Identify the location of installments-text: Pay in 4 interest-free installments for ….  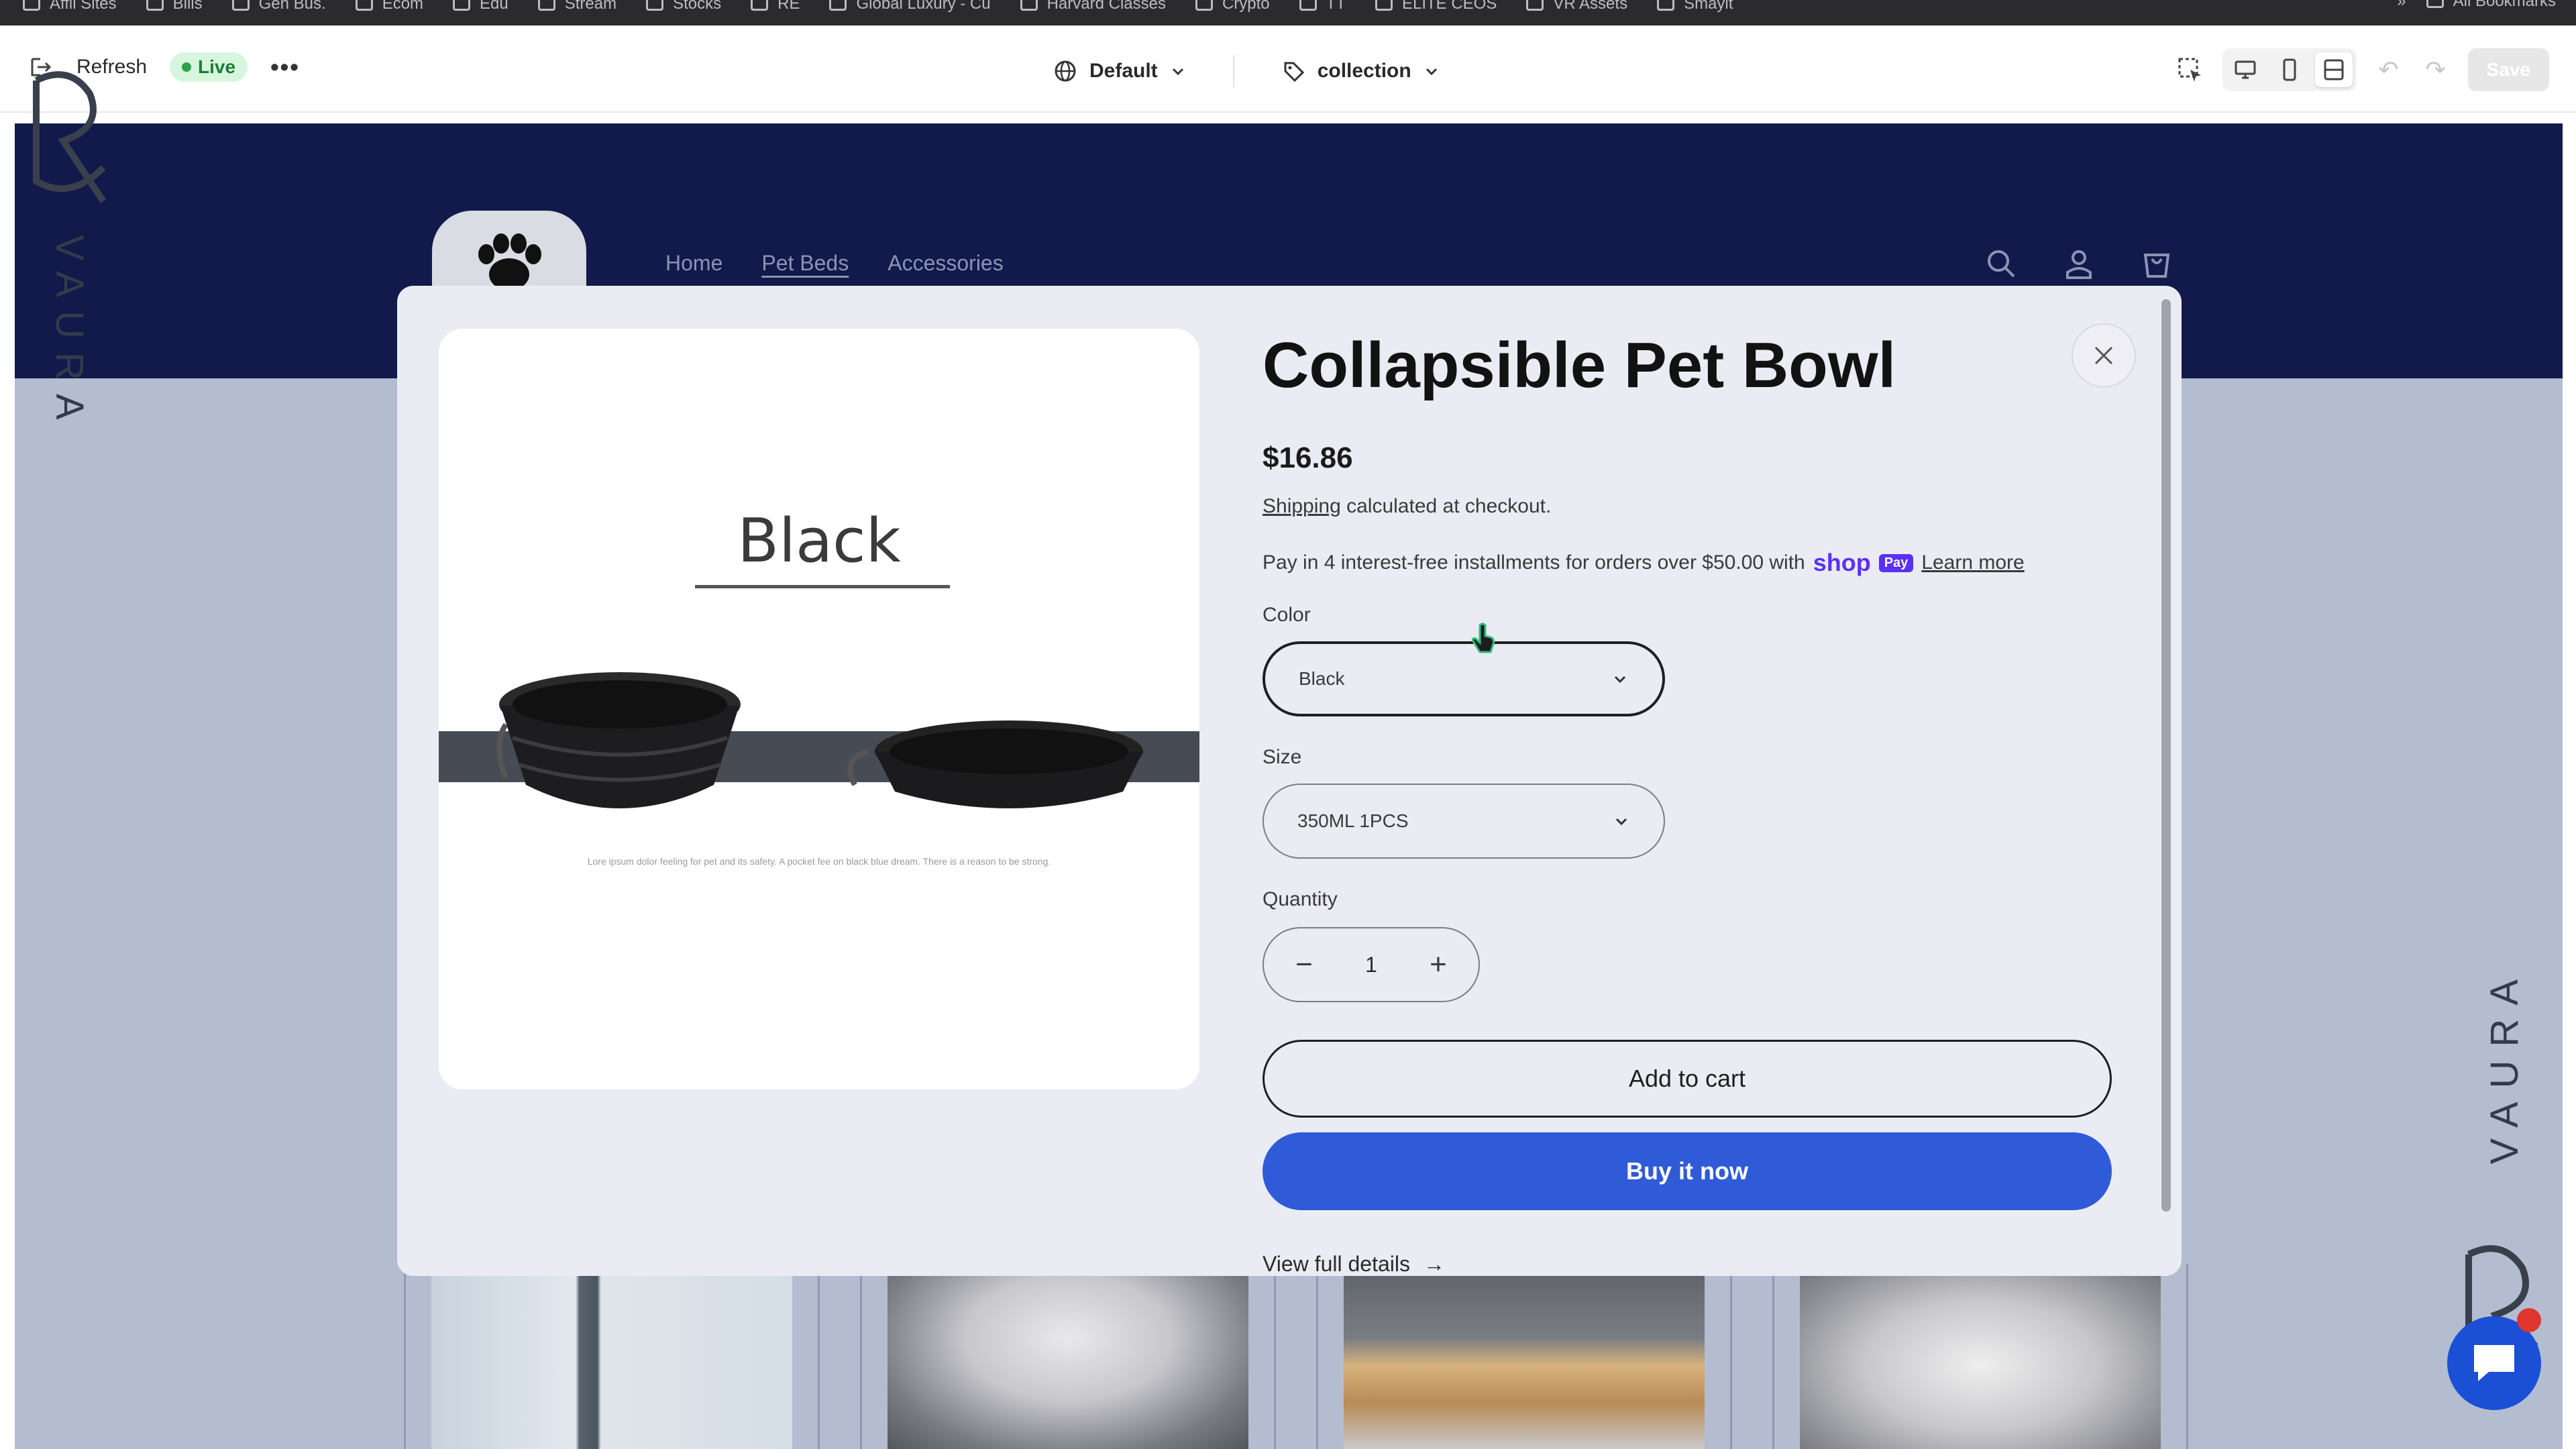
(1534, 562).